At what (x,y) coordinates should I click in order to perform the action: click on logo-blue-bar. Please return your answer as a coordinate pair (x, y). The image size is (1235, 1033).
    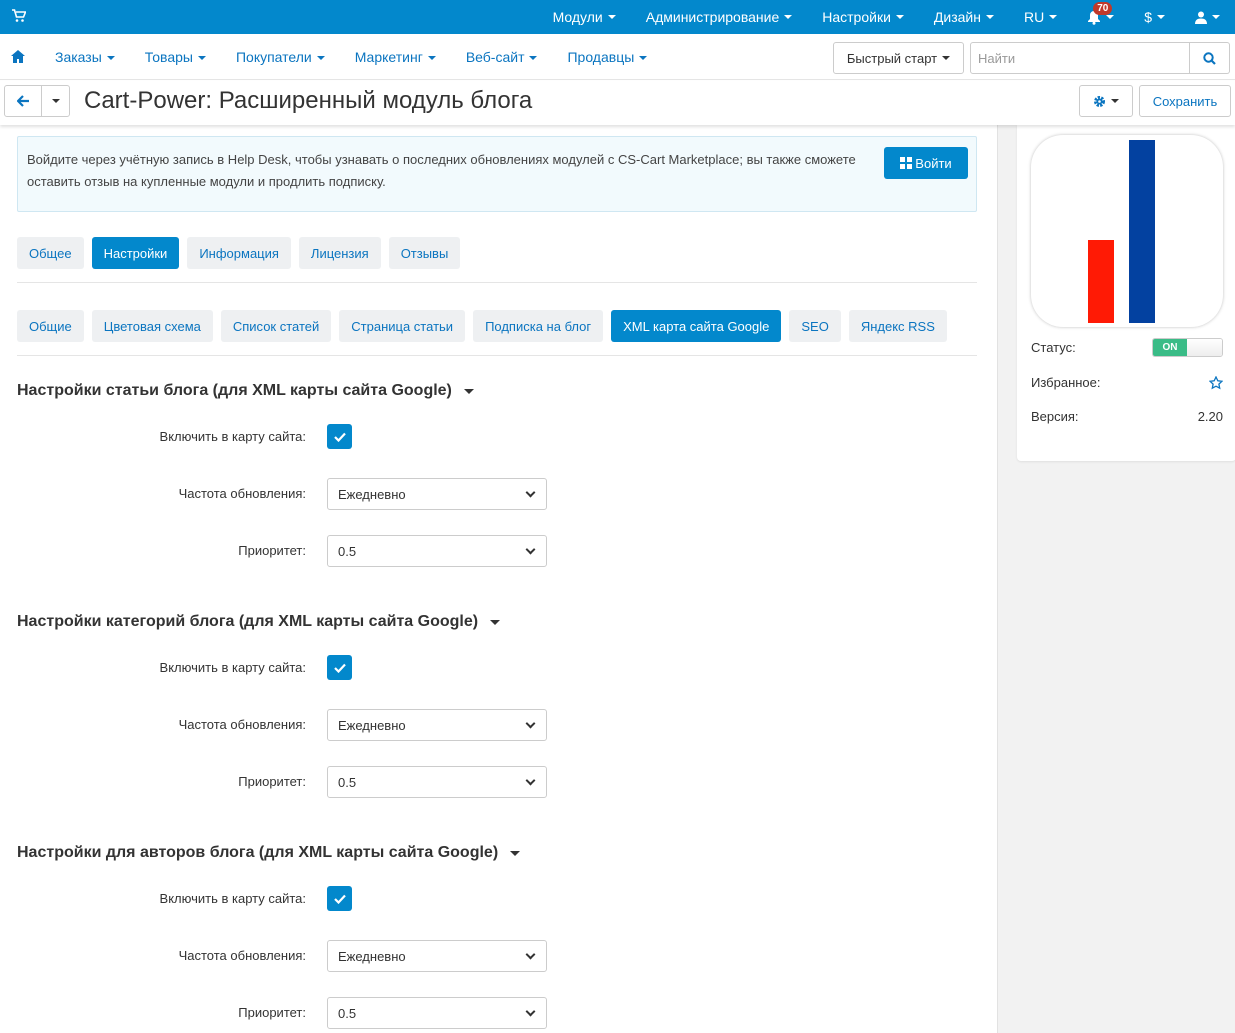
    Looking at the image, I should click on (1142, 231).